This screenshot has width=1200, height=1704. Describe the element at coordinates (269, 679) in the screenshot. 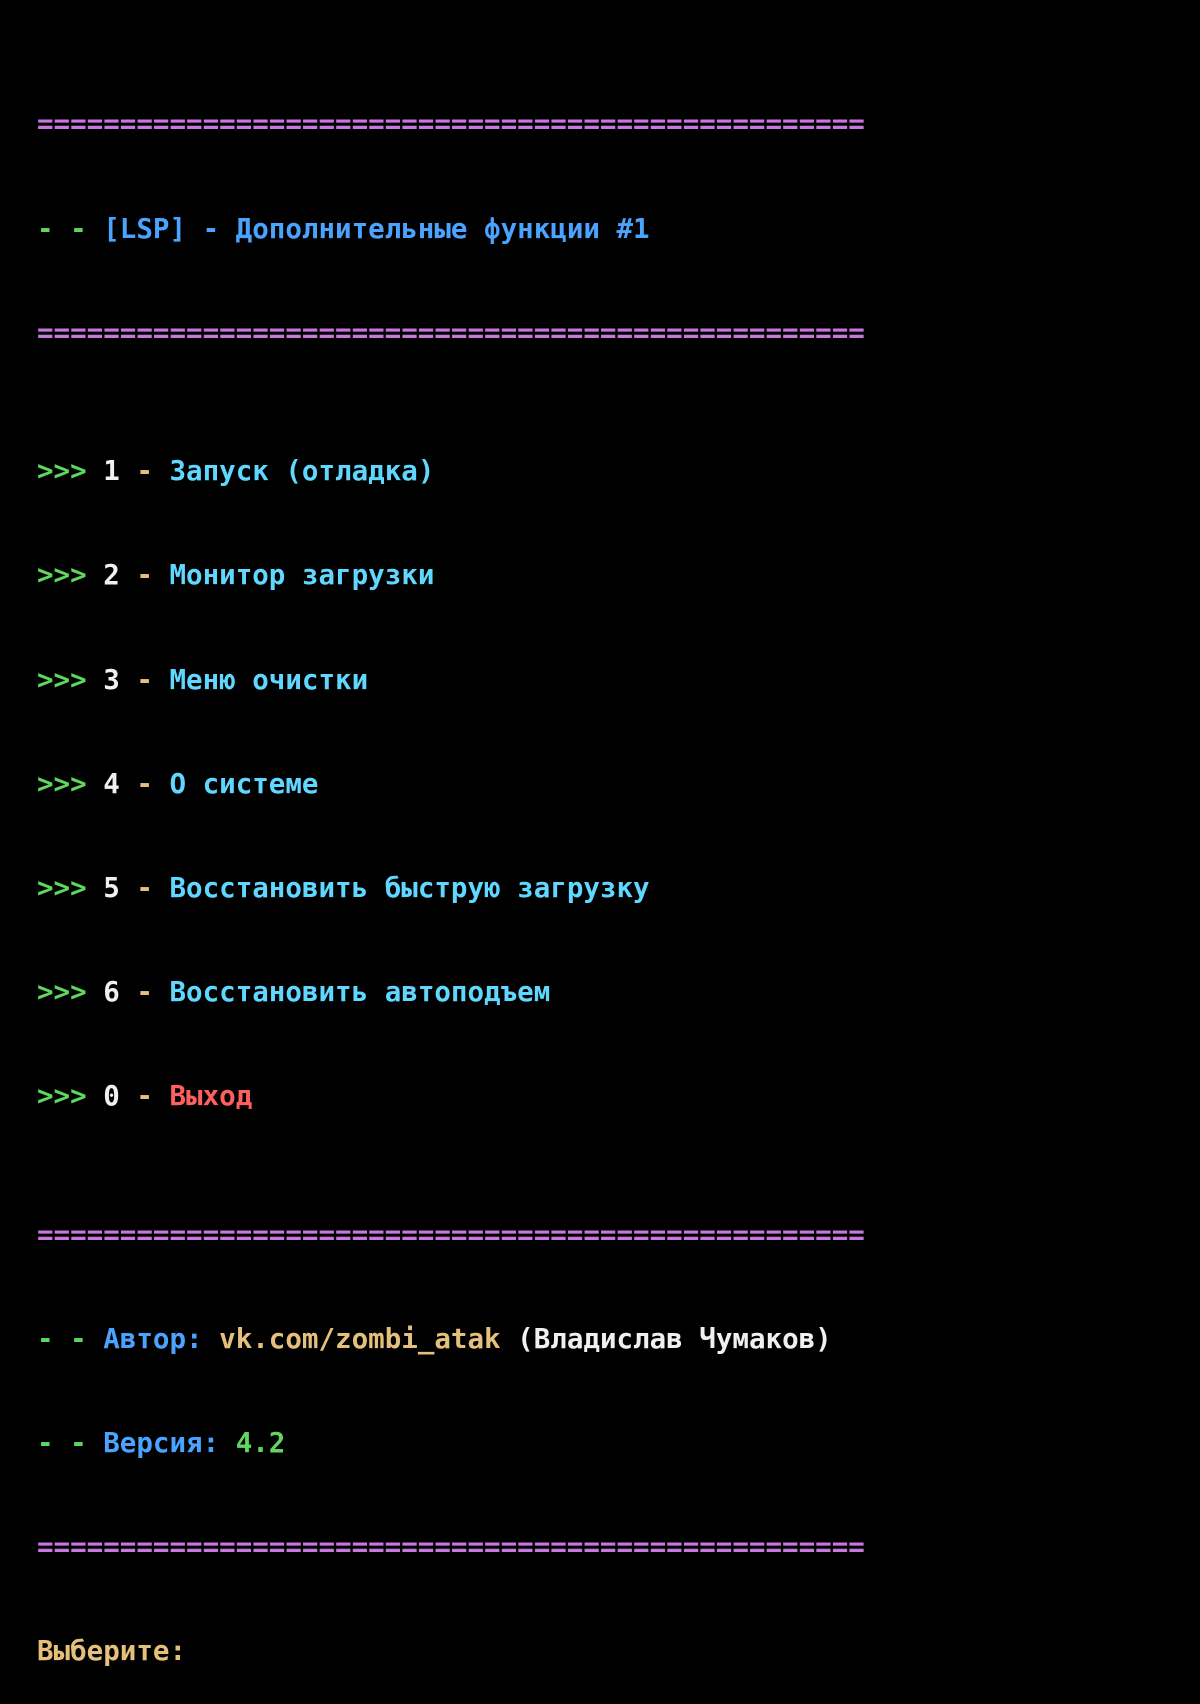

I see `menu-label: Меню очистки` at that location.